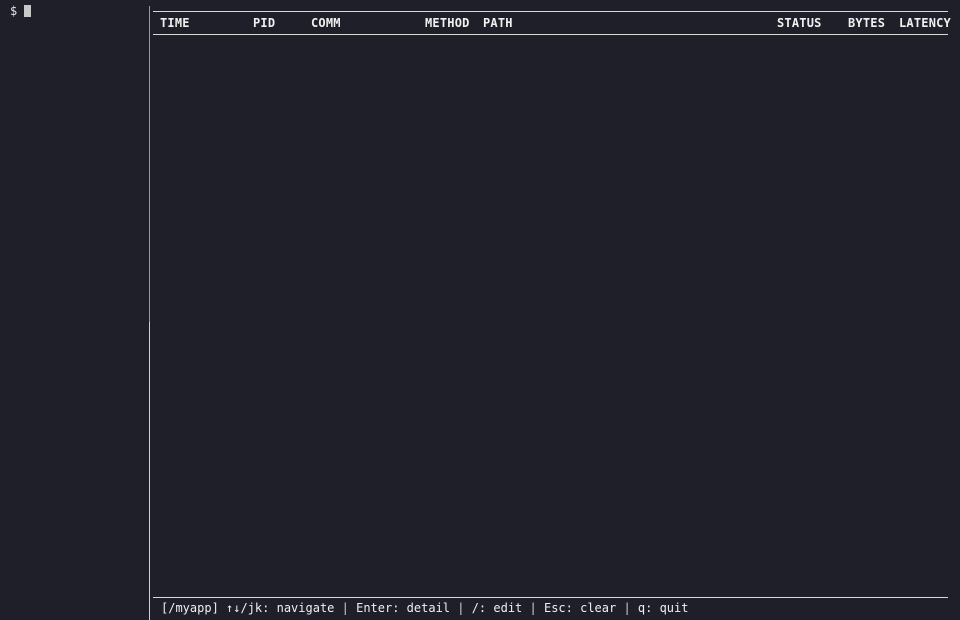 The image size is (960, 620). I want to click on shell-prompt: $, so click(14, 11).